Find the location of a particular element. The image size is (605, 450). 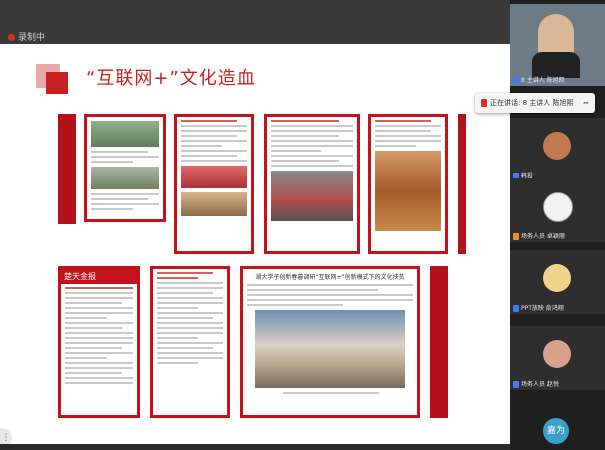

participant-label: 场务人员 卓颖丽 is located at coordinates (543, 236).